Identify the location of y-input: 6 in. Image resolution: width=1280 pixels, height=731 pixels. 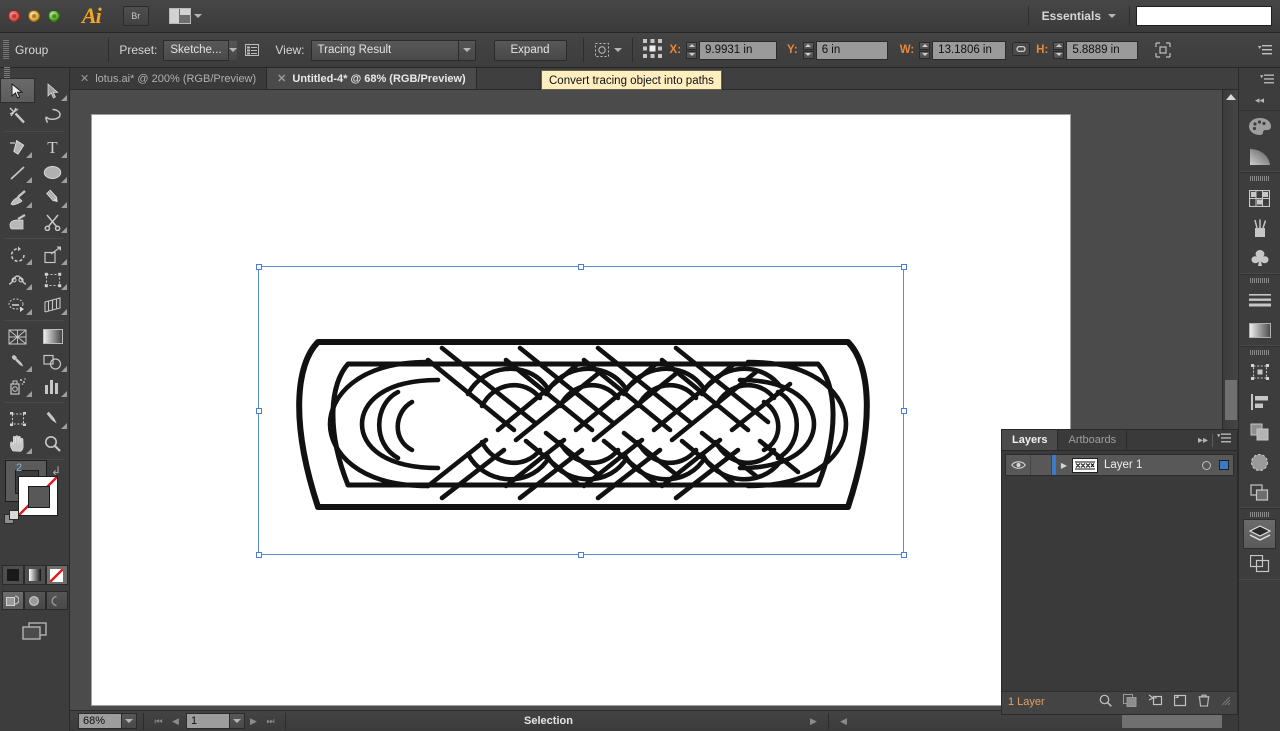
(851, 50).